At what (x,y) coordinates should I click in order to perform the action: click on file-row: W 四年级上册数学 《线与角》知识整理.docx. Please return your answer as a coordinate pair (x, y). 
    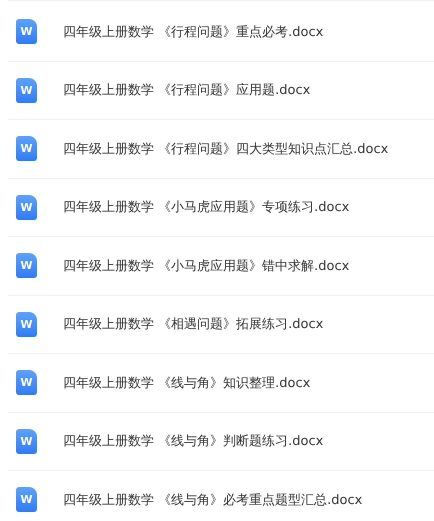
    Looking at the image, I should click on (221, 383).